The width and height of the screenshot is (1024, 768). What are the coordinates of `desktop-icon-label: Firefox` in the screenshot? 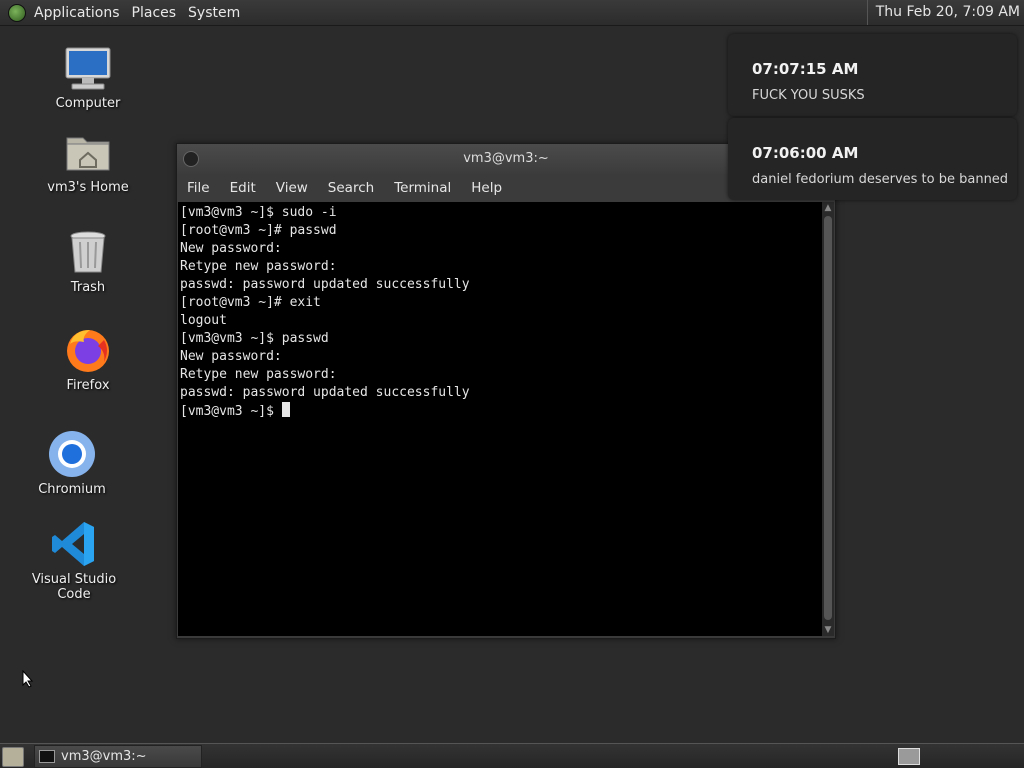 It's located at (88, 385).